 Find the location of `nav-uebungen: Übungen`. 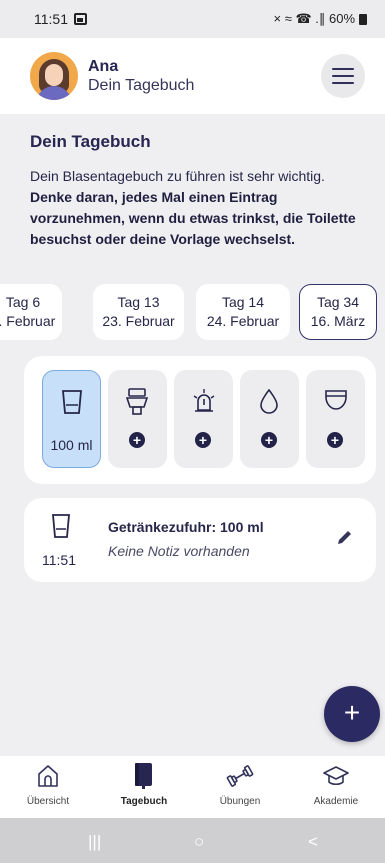

nav-uebungen: Übungen is located at coordinates (240, 787).